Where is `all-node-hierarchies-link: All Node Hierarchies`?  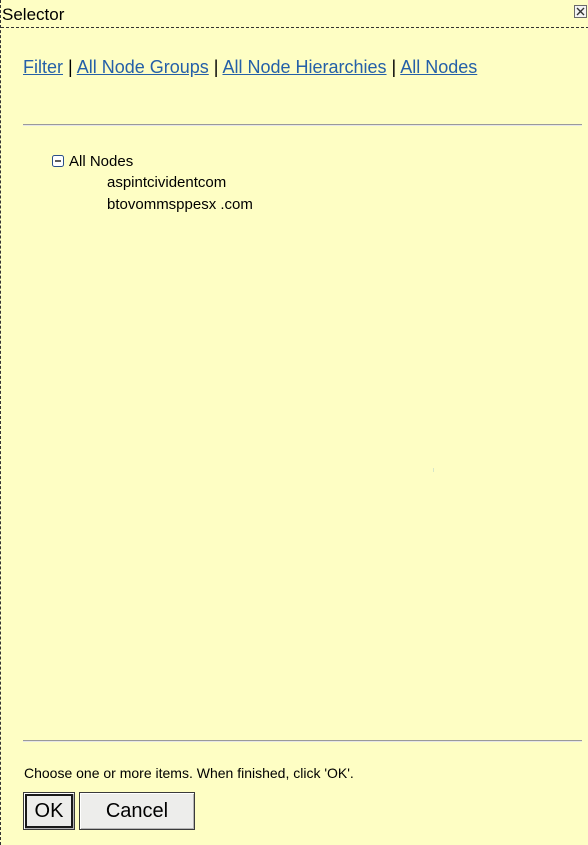 all-node-hierarchies-link: All Node Hierarchies is located at coordinates (304, 67).